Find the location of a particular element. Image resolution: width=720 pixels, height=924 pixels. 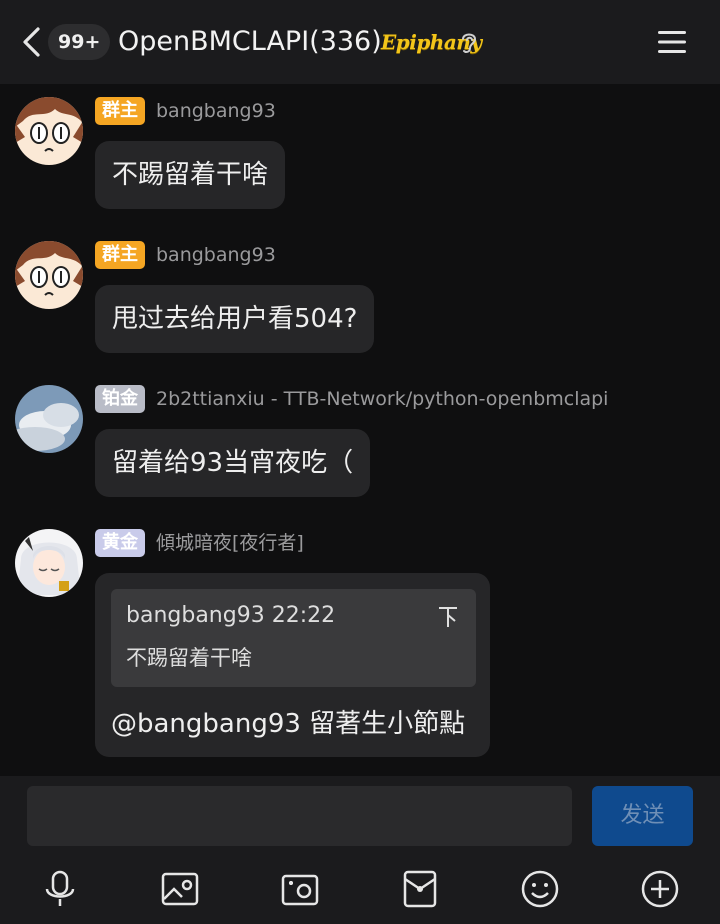

message-item: 群主 bangbang93 甩过去给用户看504? is located at coordinates (360, 300).